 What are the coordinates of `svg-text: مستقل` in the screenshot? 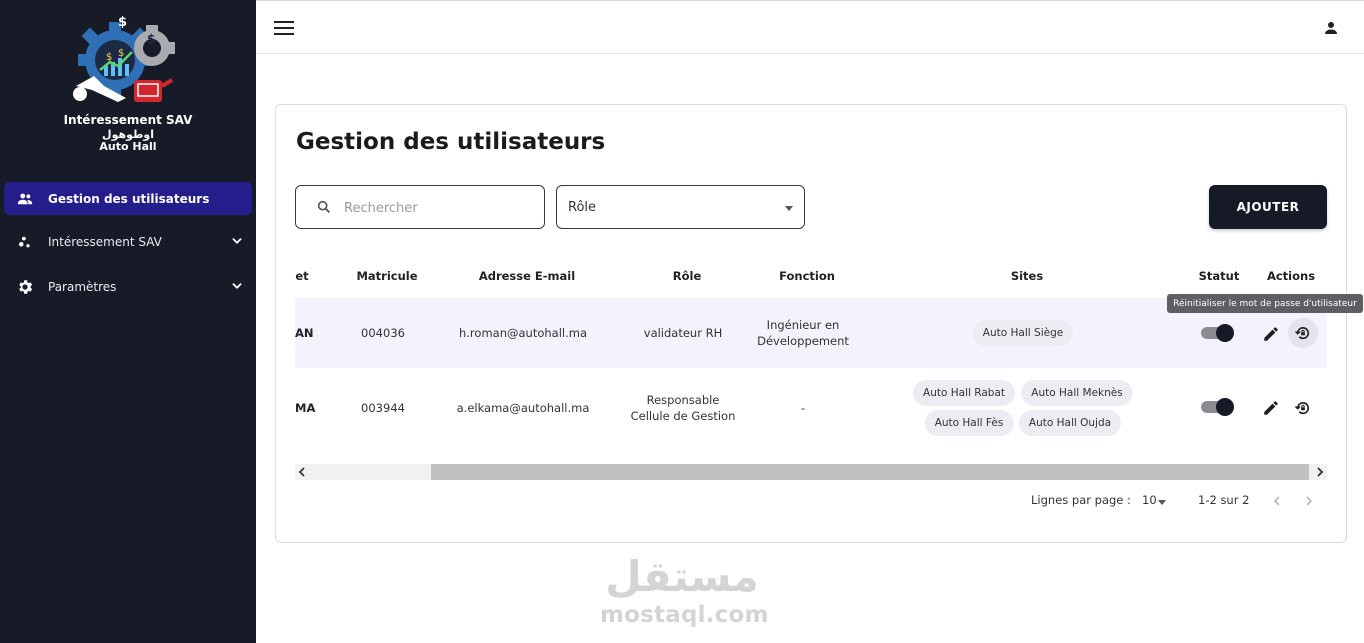 It's located at (682, 576).